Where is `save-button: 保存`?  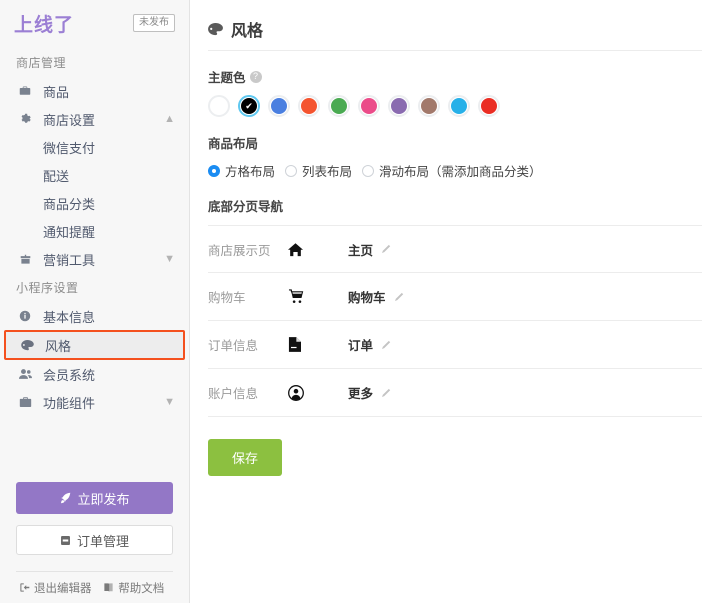
save-button: 保存 is located at coordinates (245, 457).